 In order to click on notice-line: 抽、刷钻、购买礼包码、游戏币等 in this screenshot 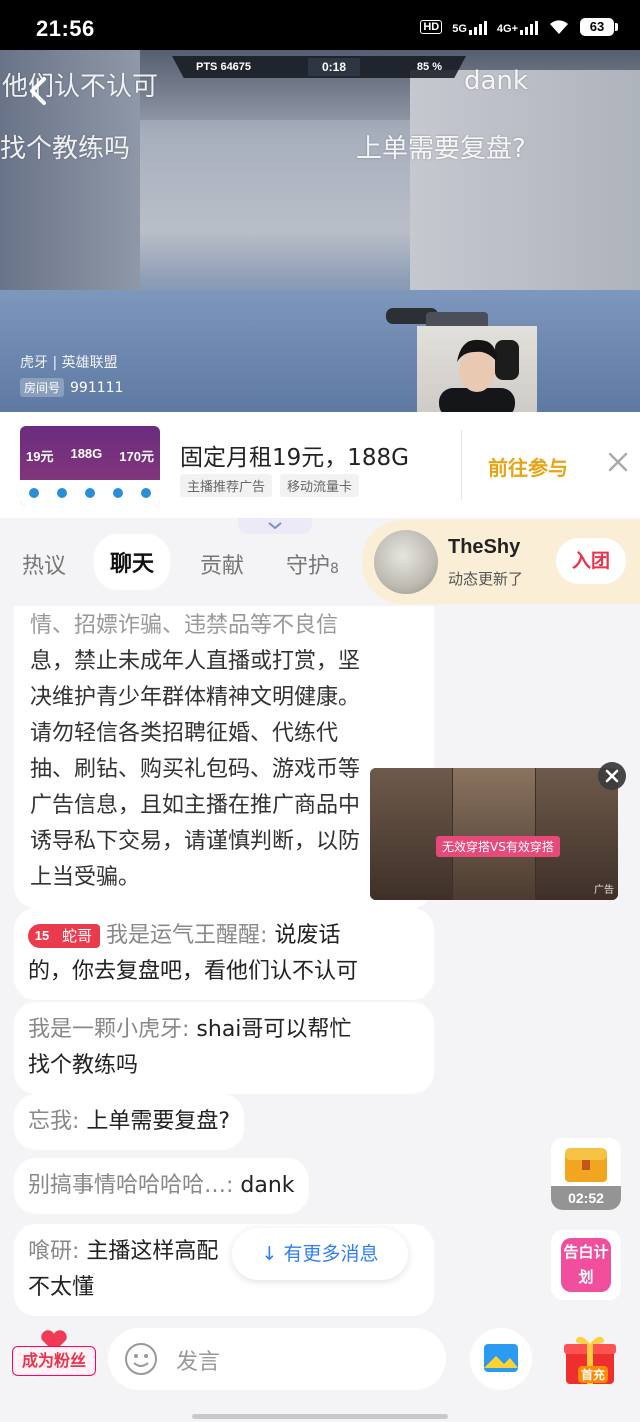, I will do `click(195, 769)`.